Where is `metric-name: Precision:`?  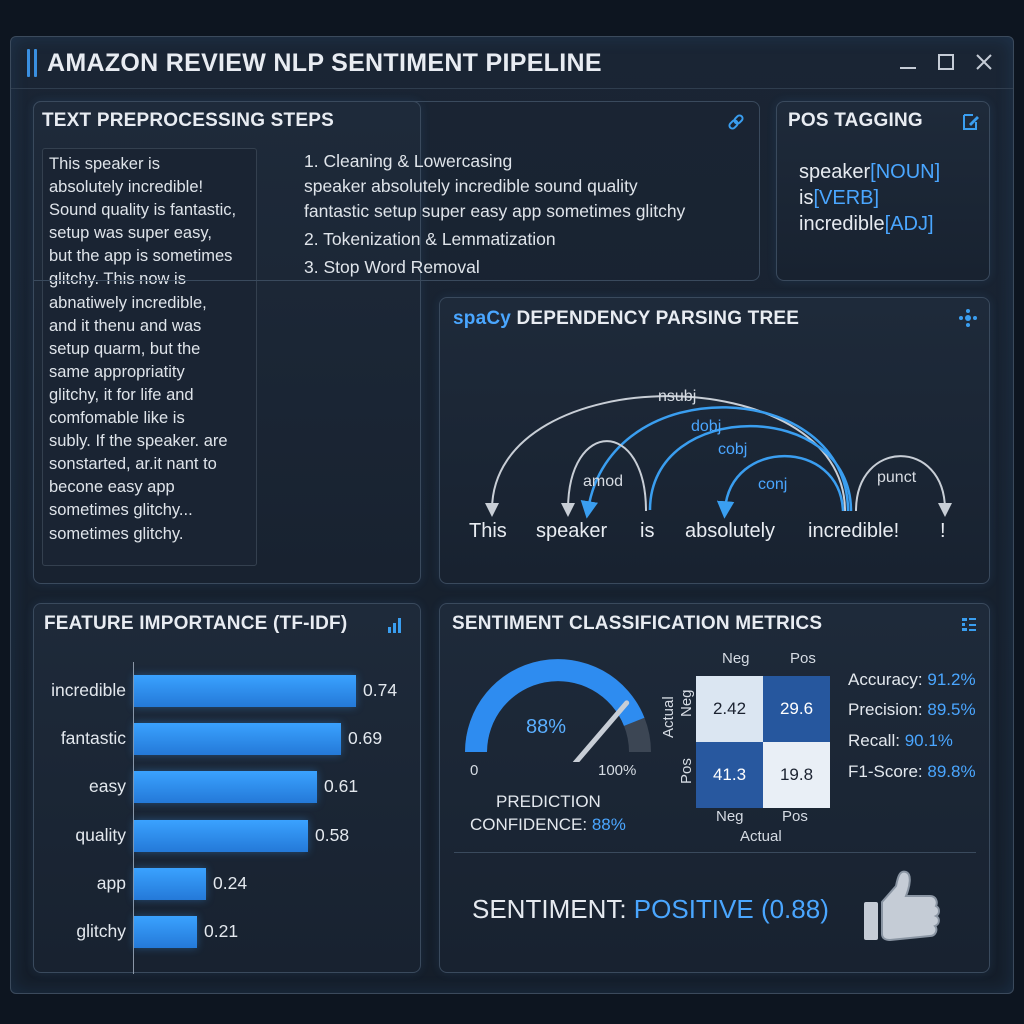 metric-name: Precision: is located at coordinates (888, 709).